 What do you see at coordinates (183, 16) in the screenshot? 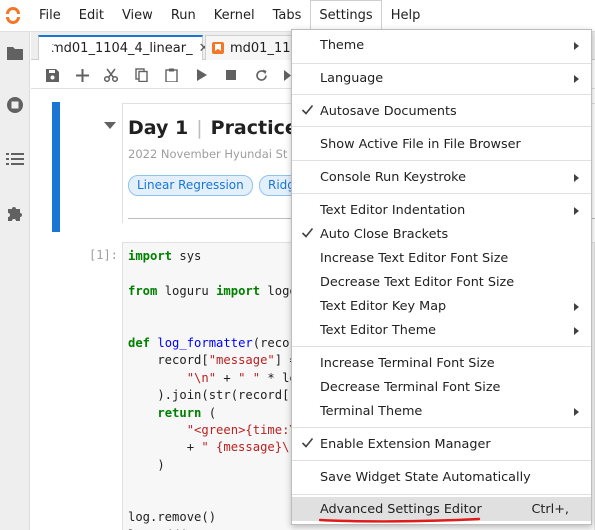
I see `menu-run: Run` at bounding box center [183, 16].